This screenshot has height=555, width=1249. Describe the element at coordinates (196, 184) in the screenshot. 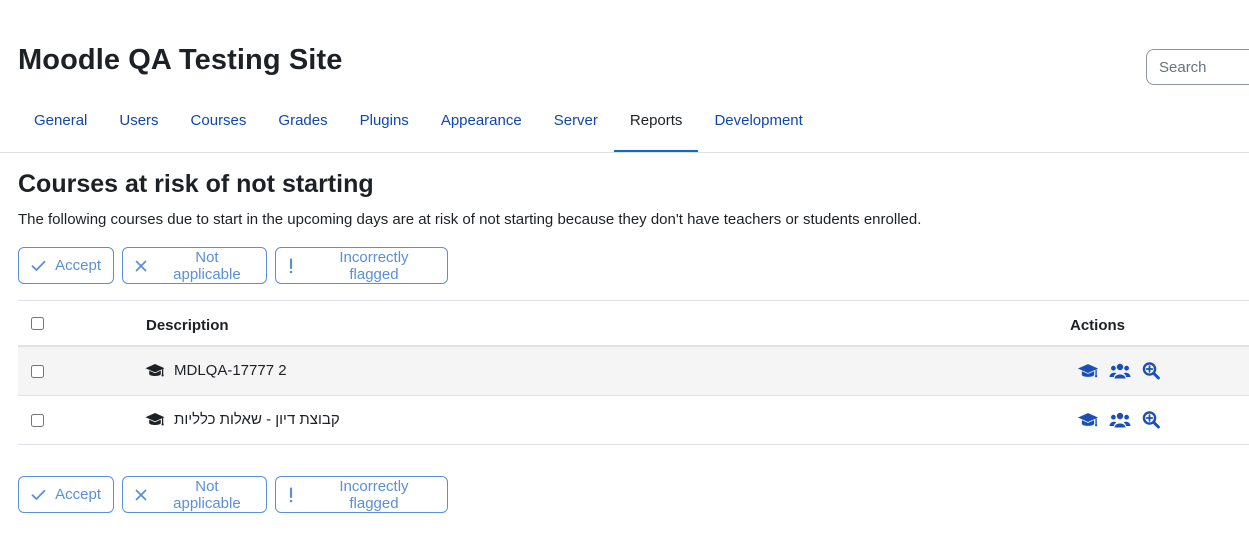

I see `page-heading: Courses at risk of not starting` at that location.